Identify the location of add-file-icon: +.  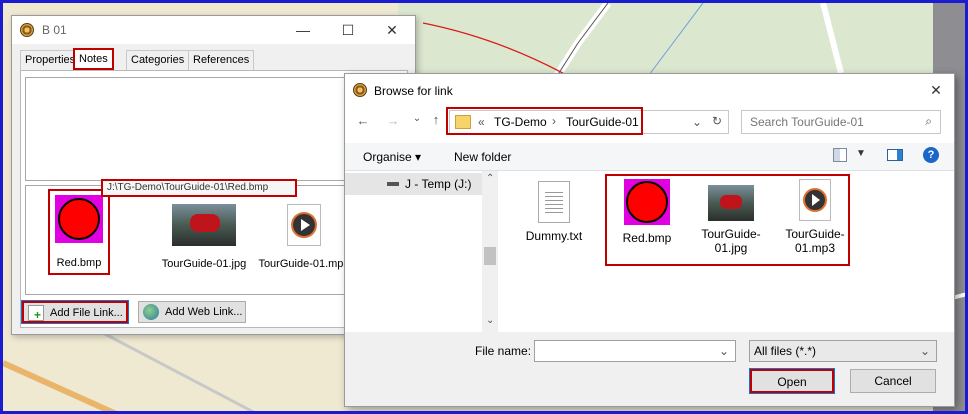
(36, 313).